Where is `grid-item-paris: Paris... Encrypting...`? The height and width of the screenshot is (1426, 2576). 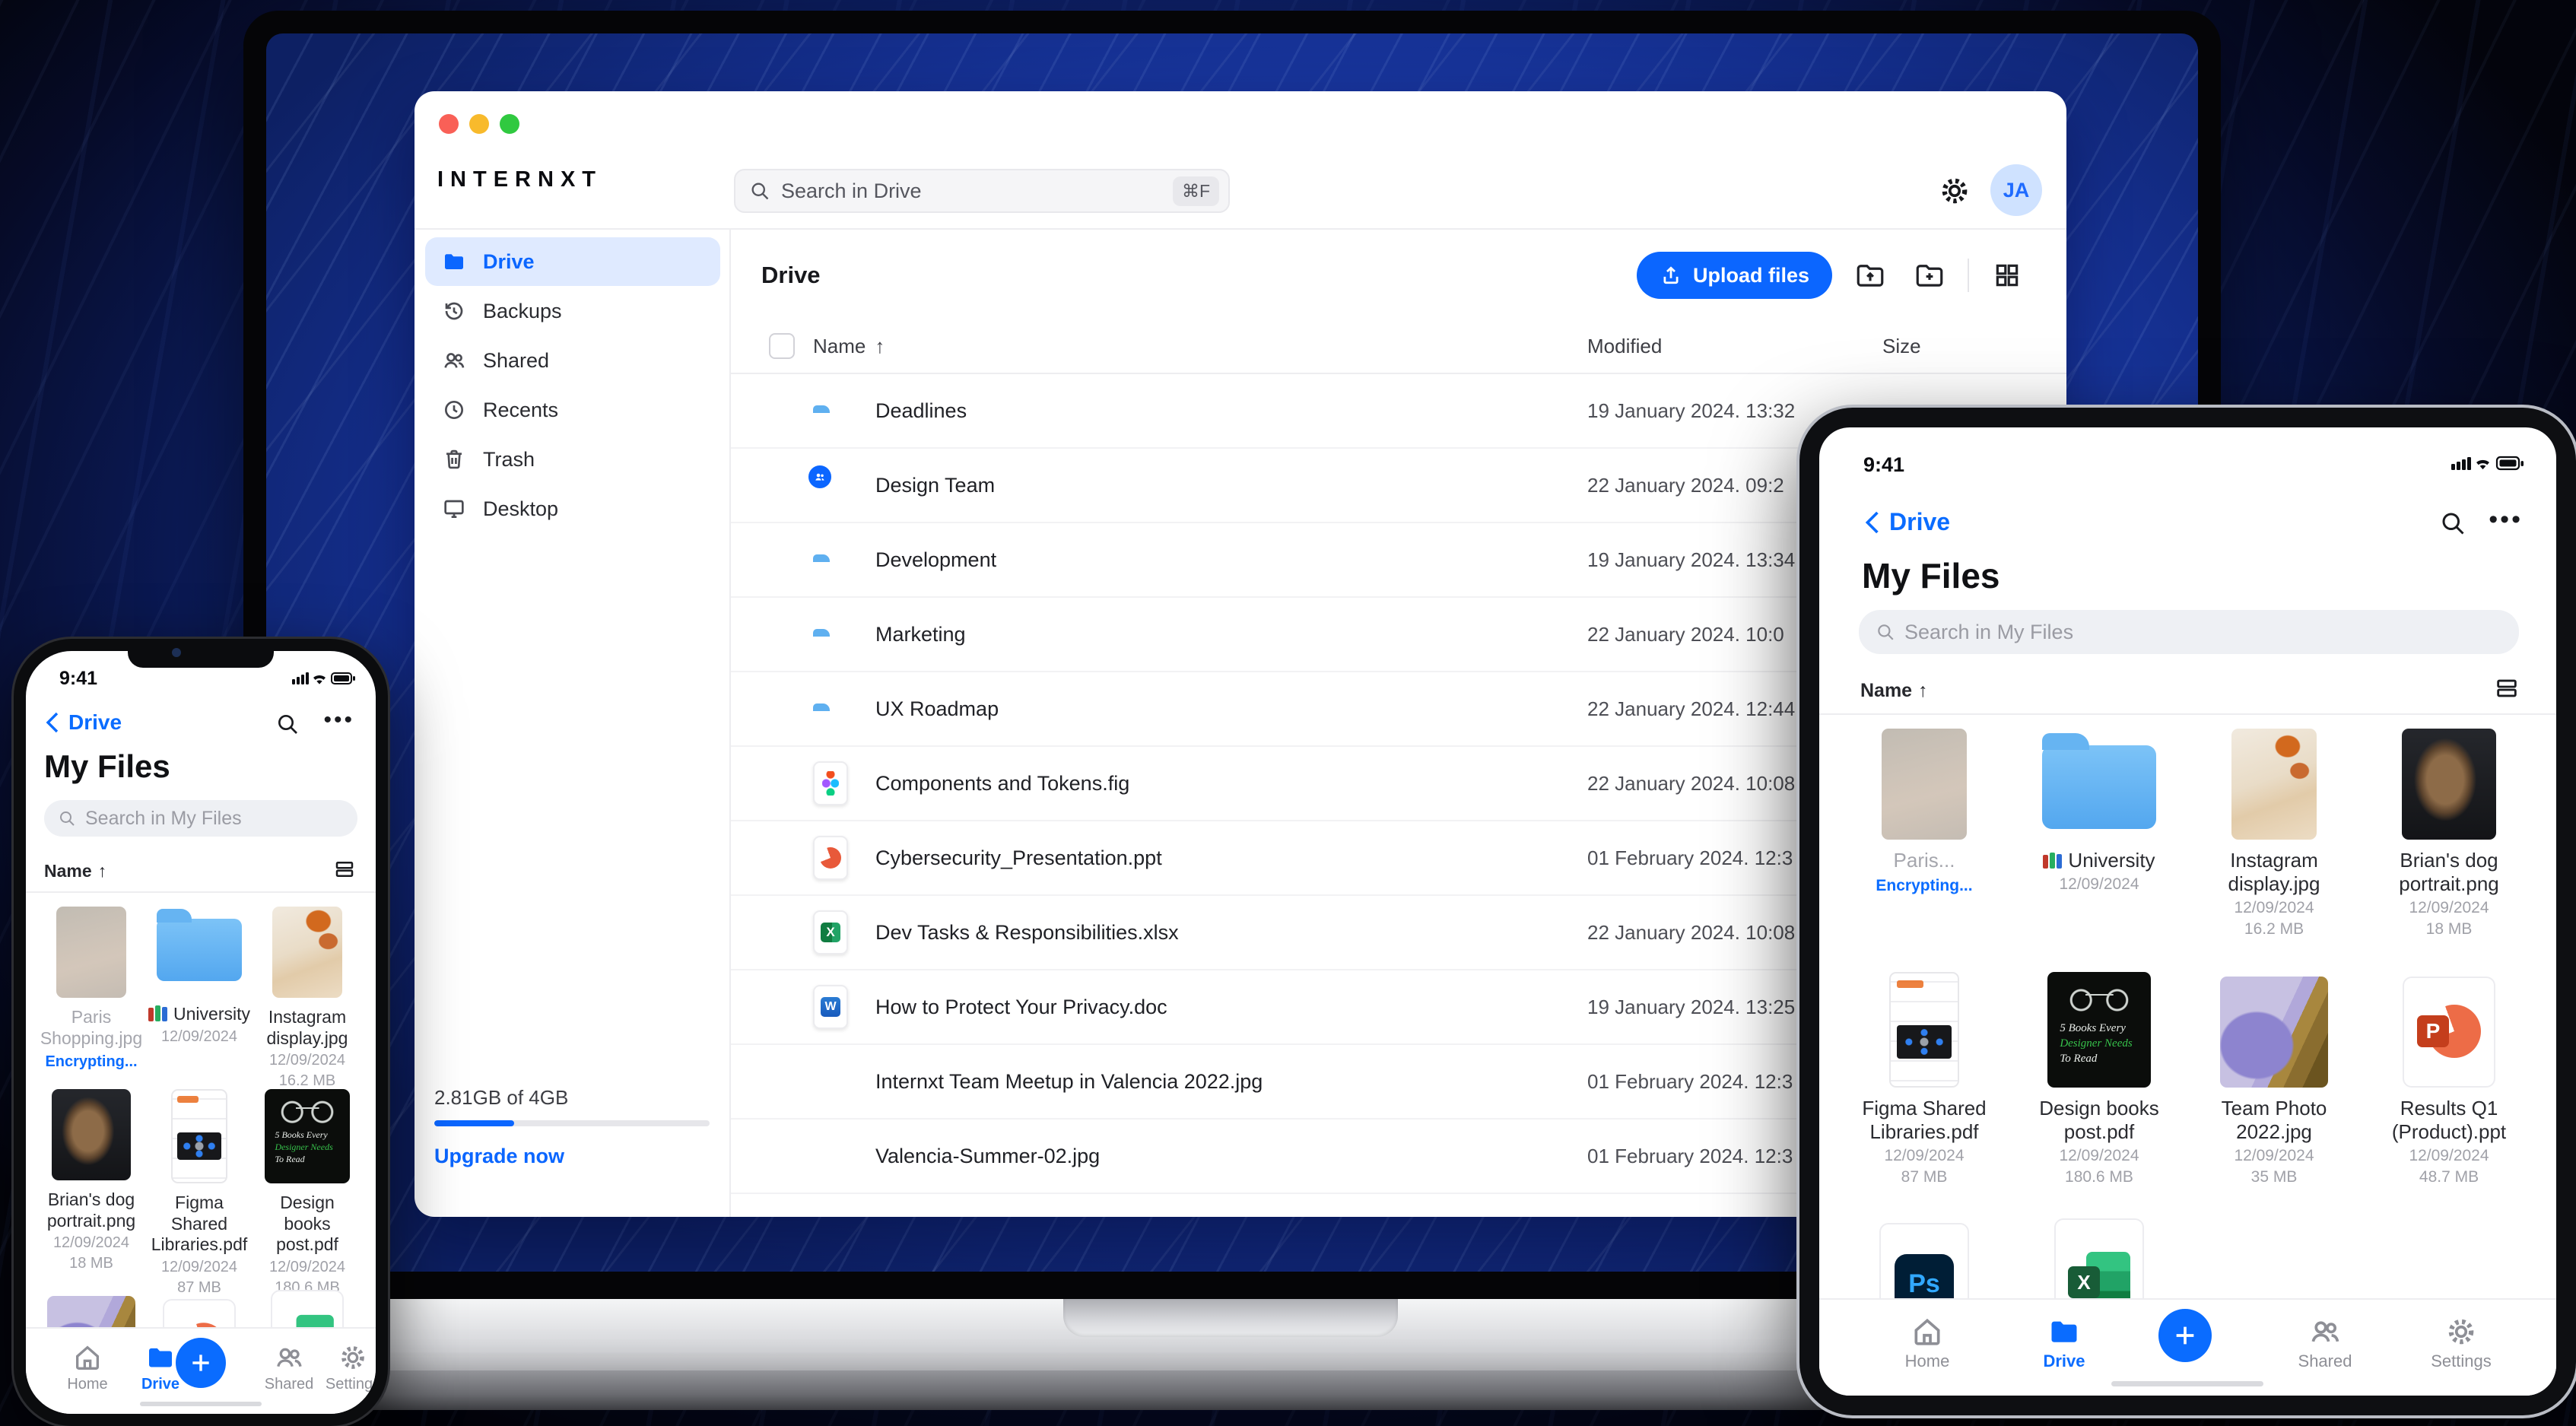 grid-item-paris: Paris... Encrypting... is located at coordinates (1924, 812).